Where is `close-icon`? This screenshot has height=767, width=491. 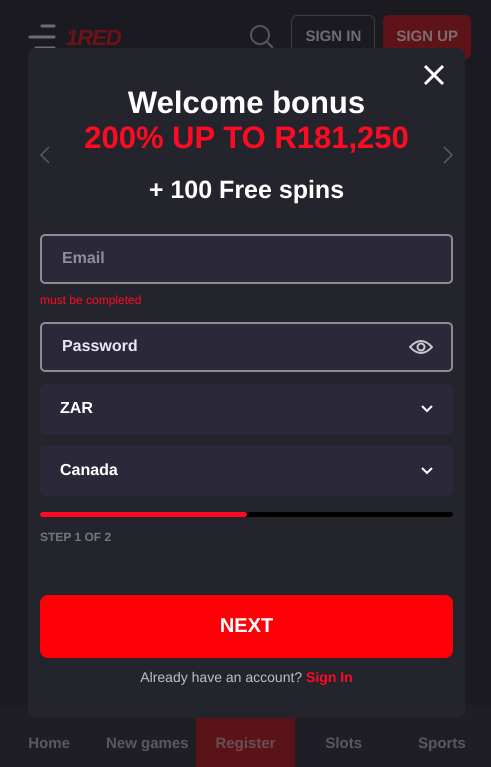
close-icon is located at coordinates (434, 75).